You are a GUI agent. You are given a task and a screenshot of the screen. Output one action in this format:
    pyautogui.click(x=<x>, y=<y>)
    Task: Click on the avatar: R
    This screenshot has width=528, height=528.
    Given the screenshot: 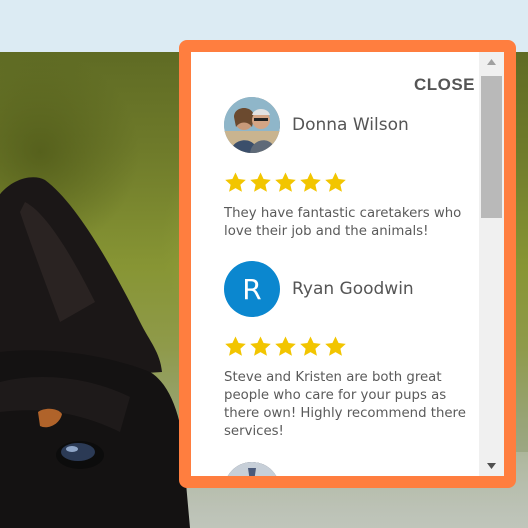 What is the action you would take?
    pyautogui.click(x=252, y=289)
    